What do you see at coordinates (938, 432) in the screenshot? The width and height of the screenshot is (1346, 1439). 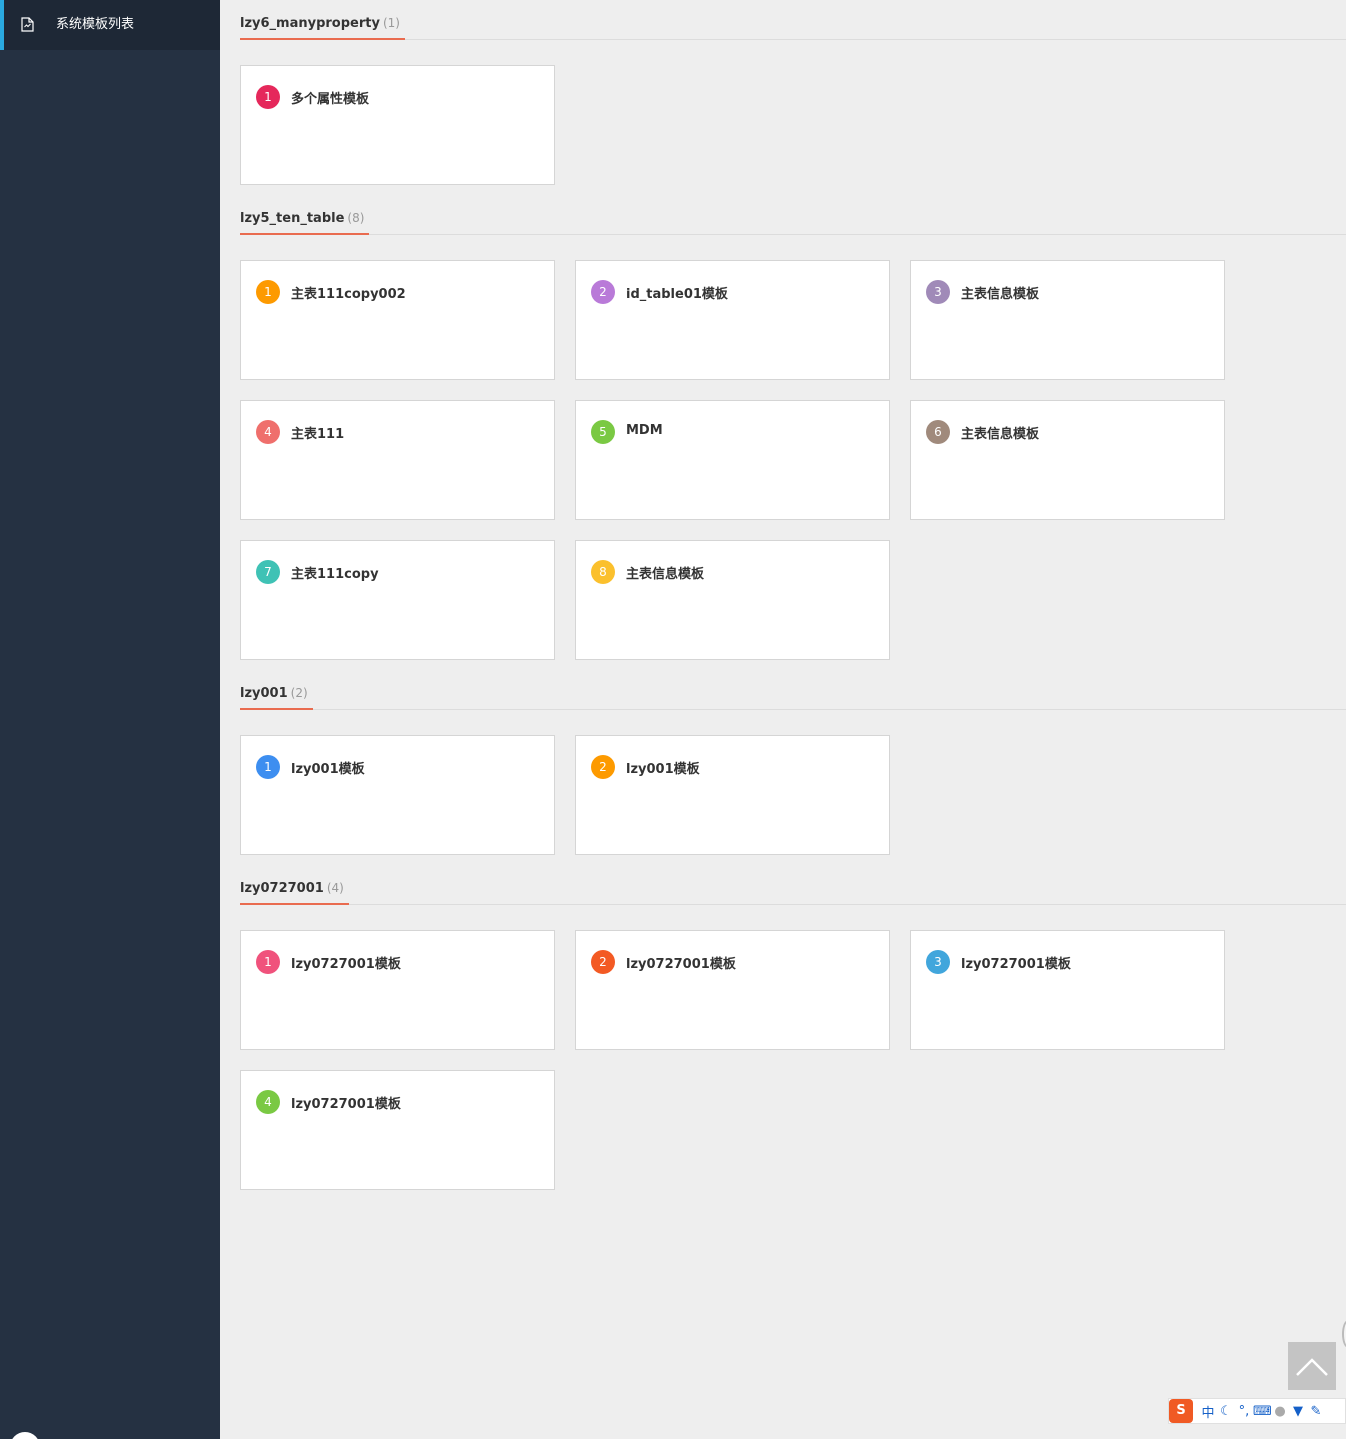 I see `card-number-badge: 6` at bounding box center [938, 432].